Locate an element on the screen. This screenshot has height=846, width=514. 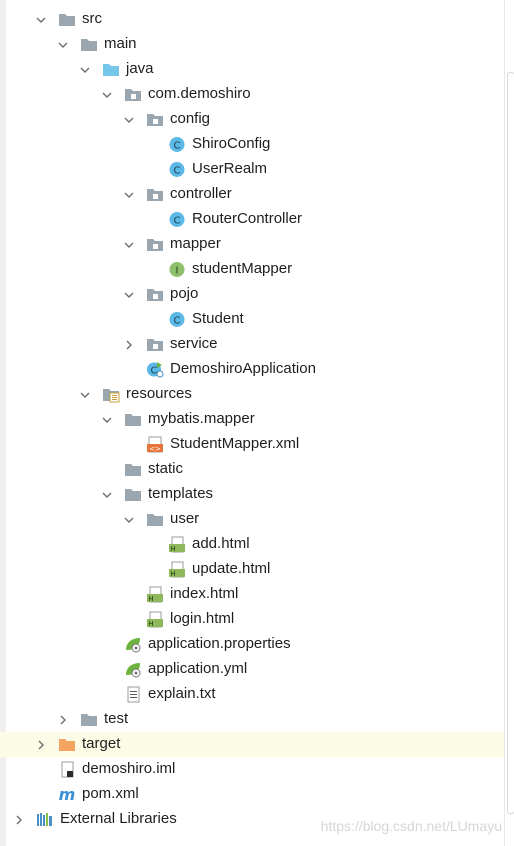
tree-node-studentmapper-xml: <> StudentMapper.xml is located at coordinates (252, 444).